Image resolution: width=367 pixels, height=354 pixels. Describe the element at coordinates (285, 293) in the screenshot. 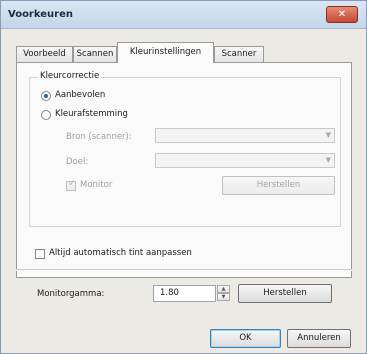

I see `reset-gamma-button: Herstellen` at that location.